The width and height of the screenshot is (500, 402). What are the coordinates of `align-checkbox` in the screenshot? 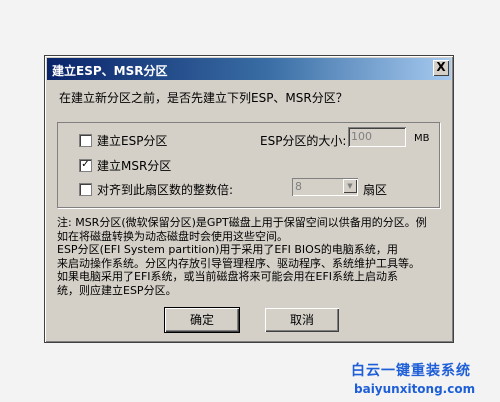 It's located at (85, 189).